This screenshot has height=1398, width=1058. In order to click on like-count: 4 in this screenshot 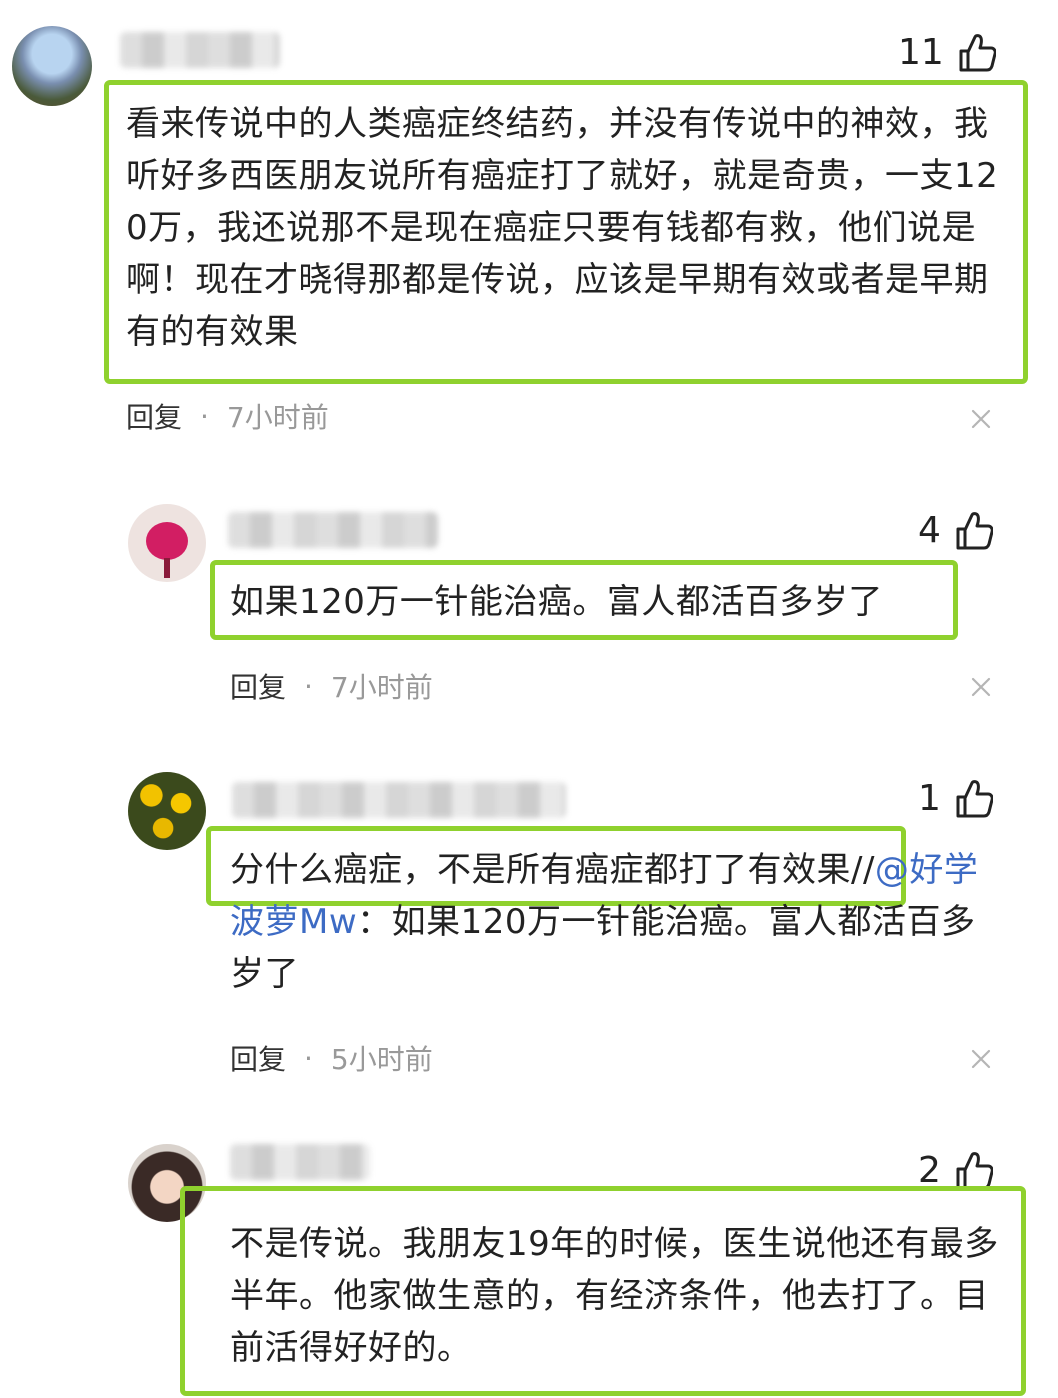, I will do `click(929, 530)`.